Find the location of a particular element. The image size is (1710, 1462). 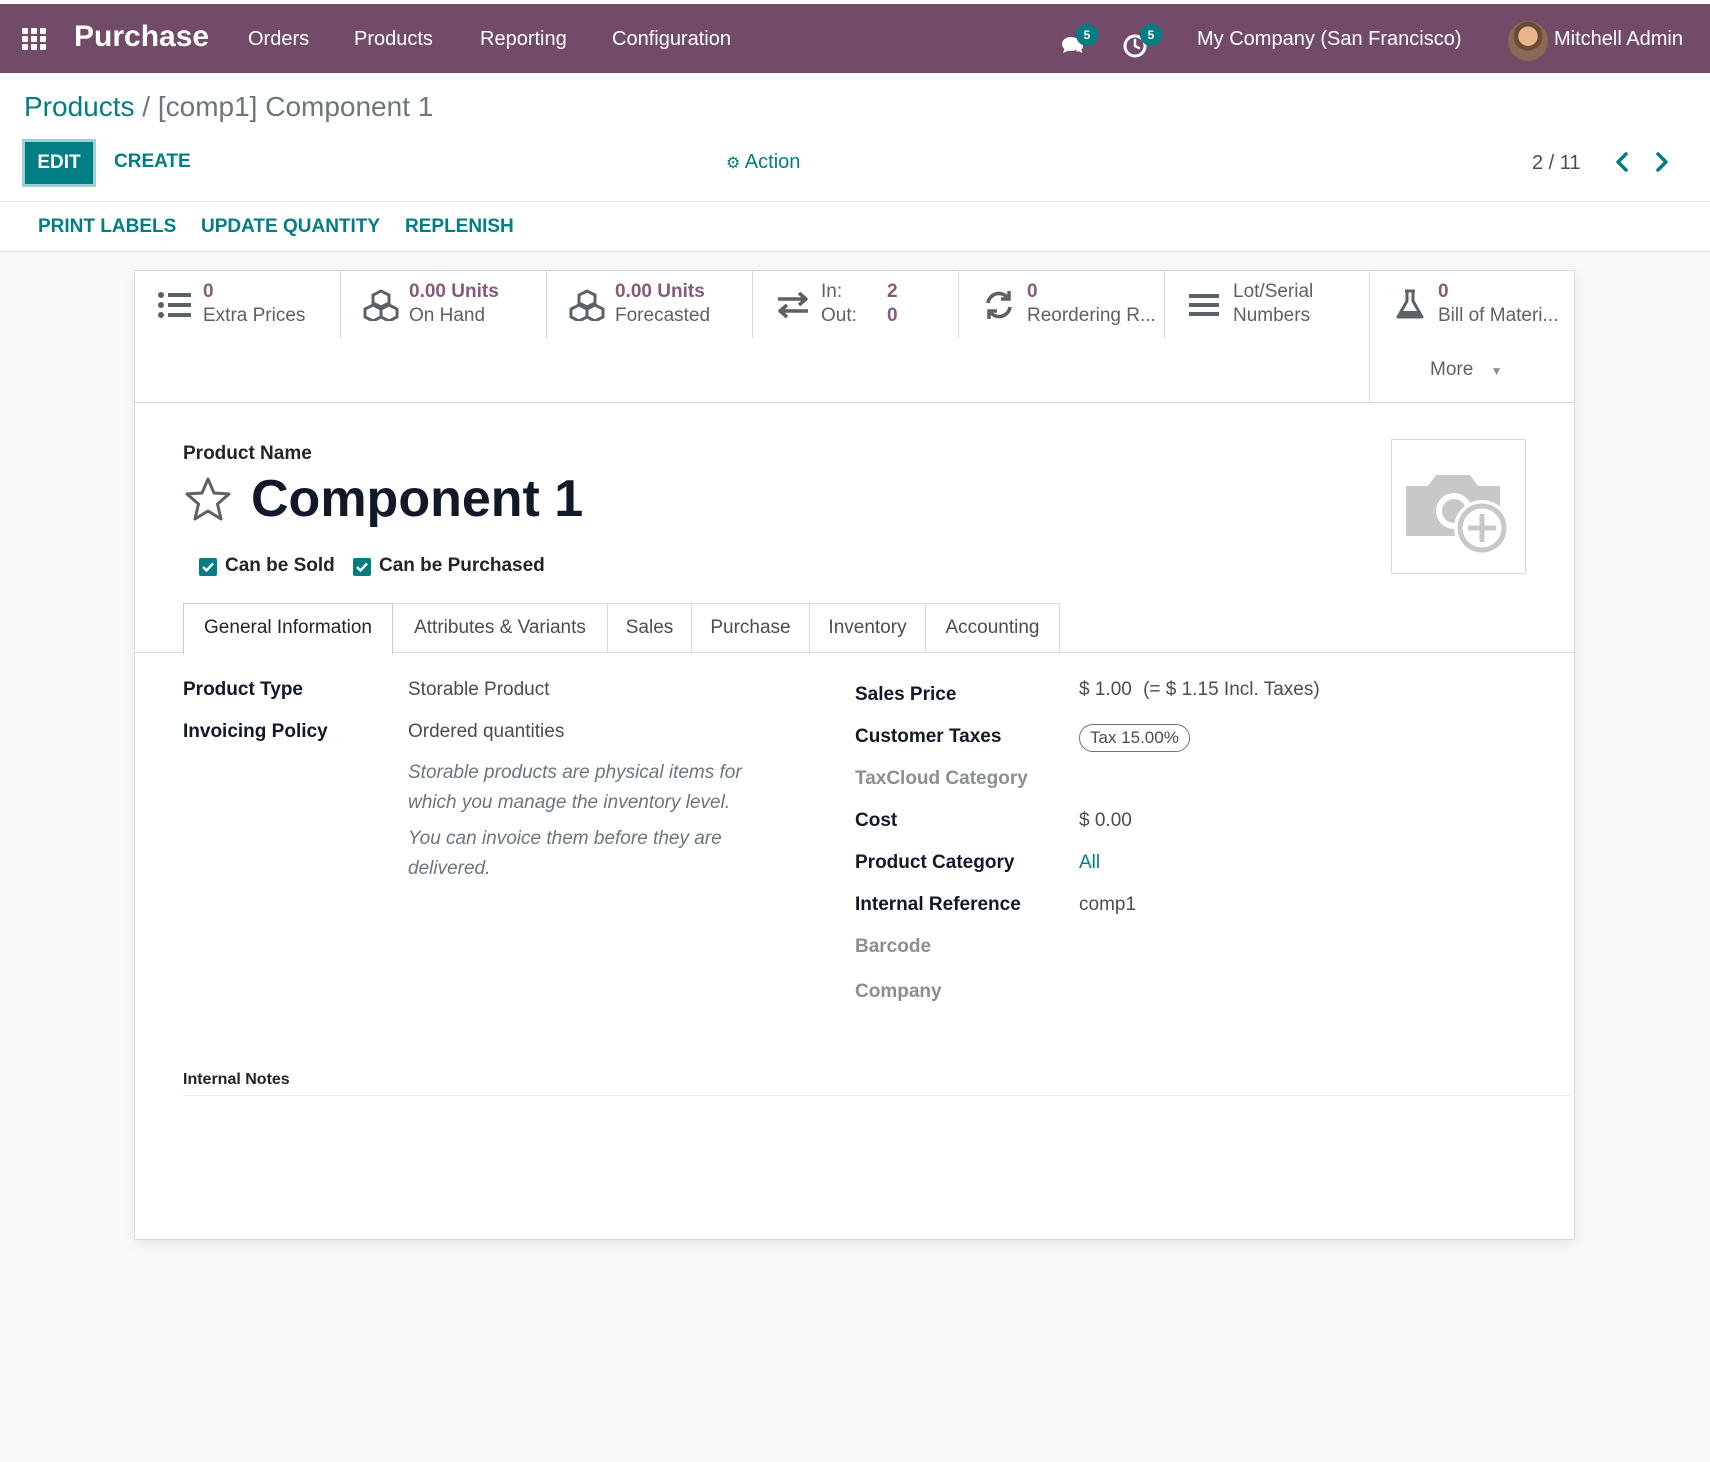

internal-reference-label: Internal Reference is located at coordinates (938, 904).